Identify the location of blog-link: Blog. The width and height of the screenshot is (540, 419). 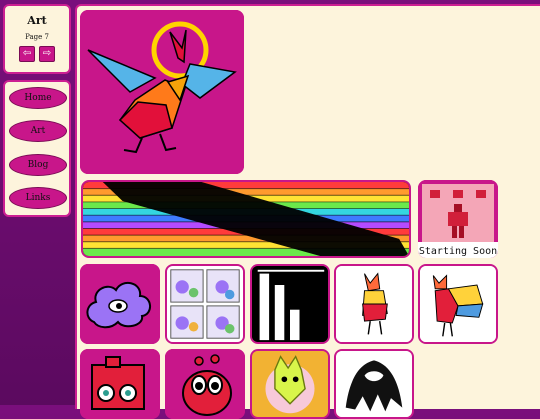
(38, 165).